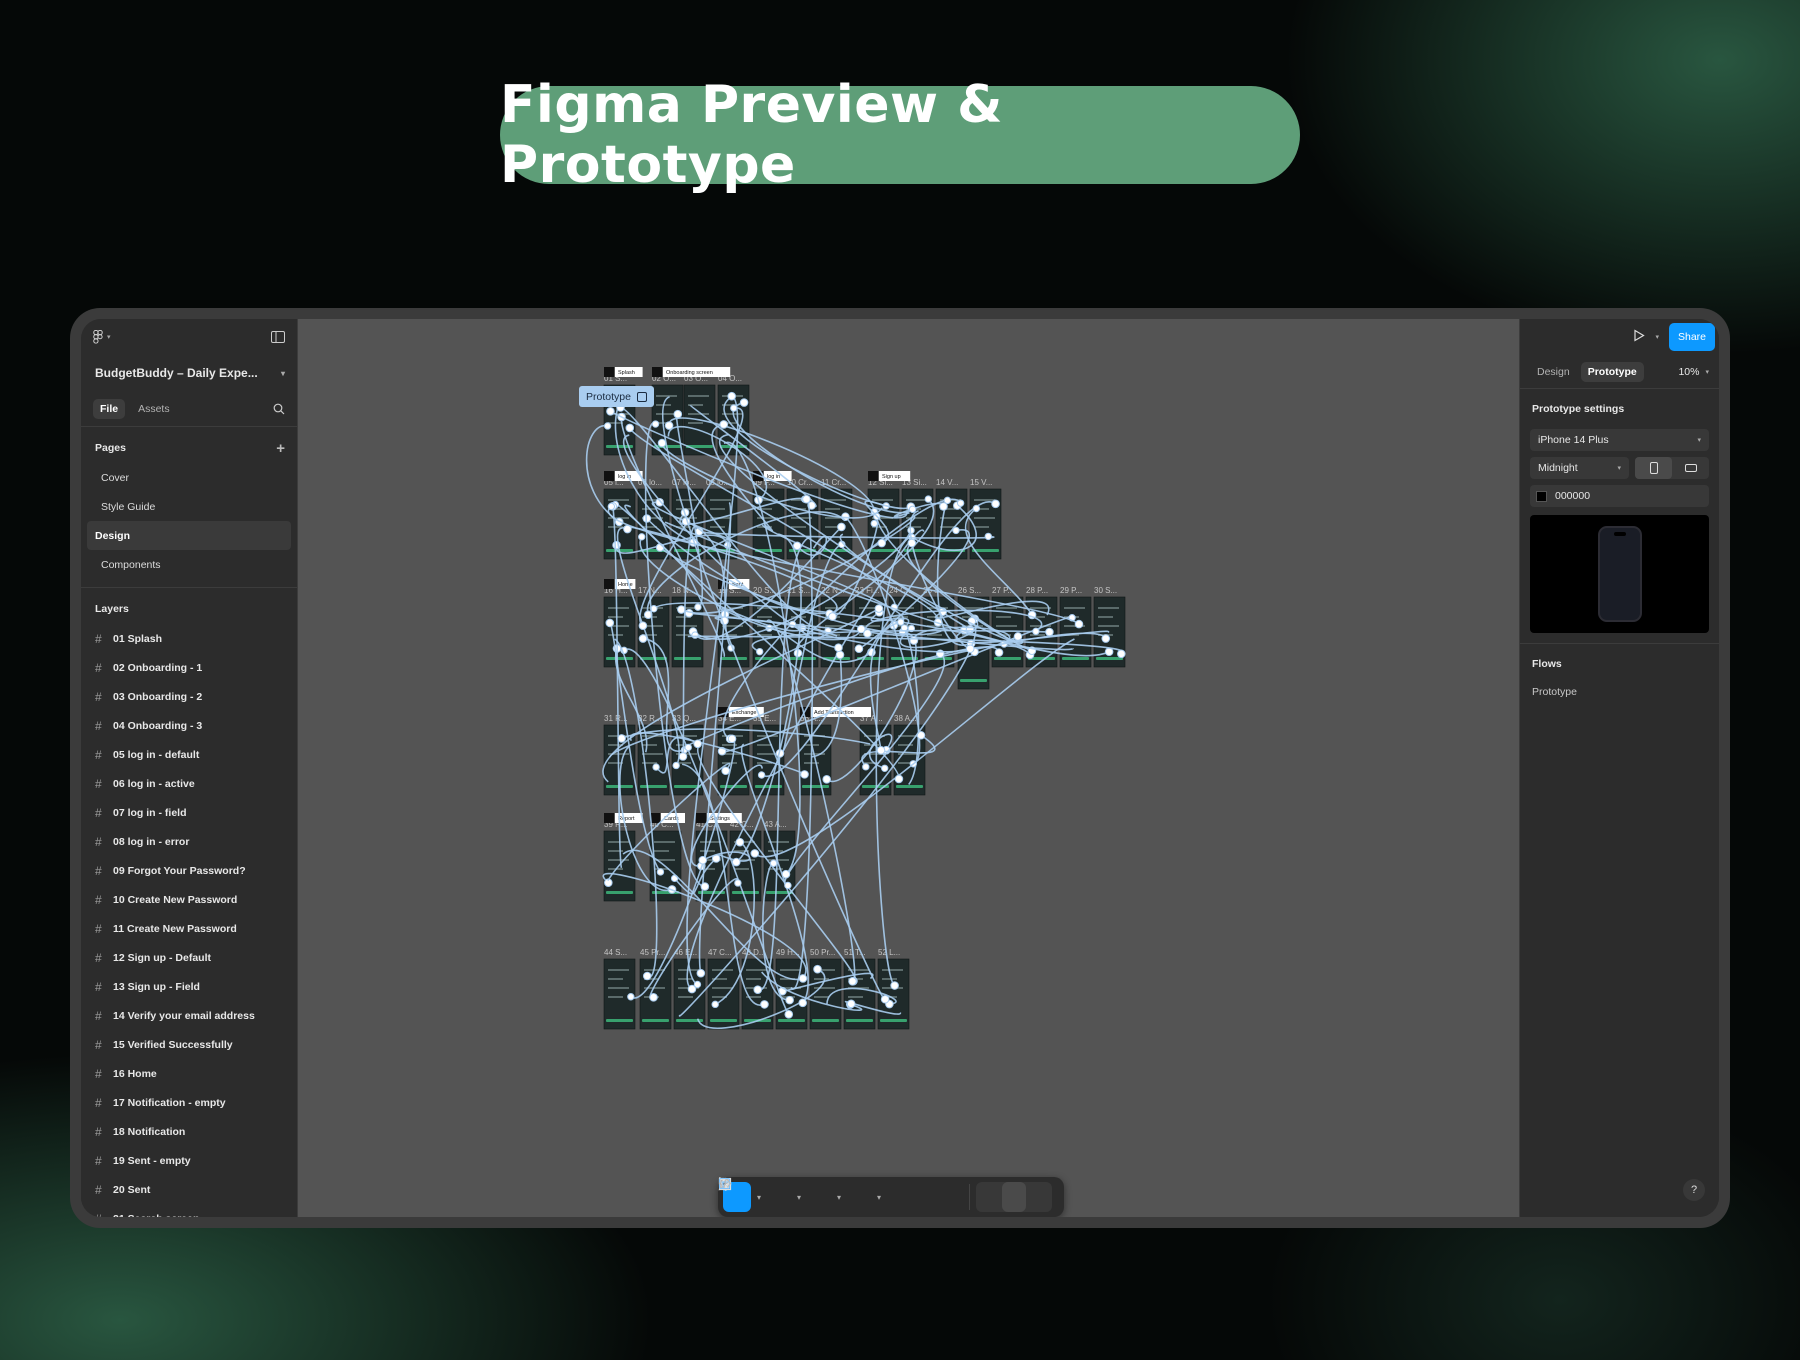 The width and height of the screenshot is (1800, 1360). I want to click on layer-item: #06 log in - active, so click(189, 783).